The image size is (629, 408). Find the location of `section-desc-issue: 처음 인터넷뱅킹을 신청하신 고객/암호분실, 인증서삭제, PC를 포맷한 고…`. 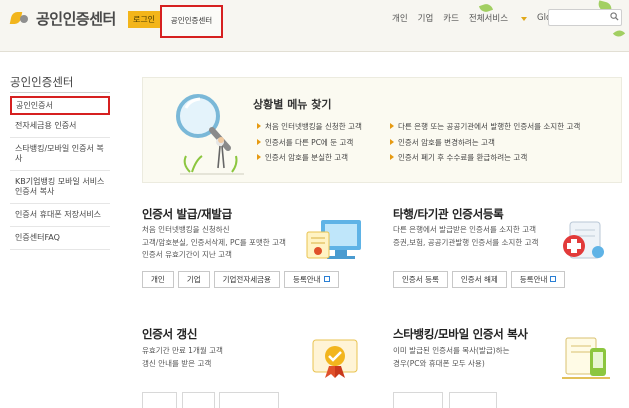

section-desc-issue: 처음 인터넷뱅킹을 신청하신 고객/암호분실, 인증서삭제, PC를 포맷한 고… is located at coordinates (214, 242).